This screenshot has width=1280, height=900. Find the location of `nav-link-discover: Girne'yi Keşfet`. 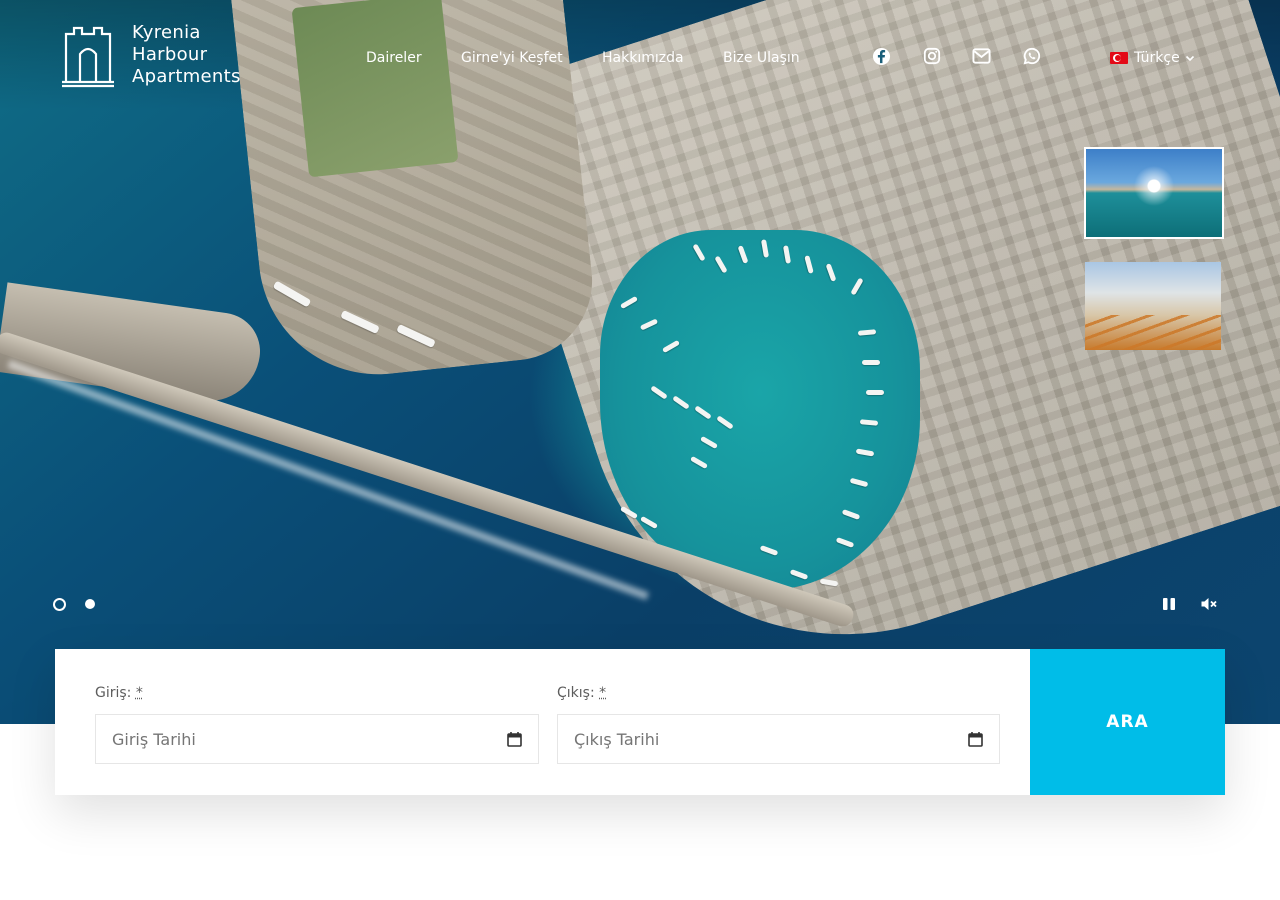

nav-link-discover: Girne'yi Keşfet is located at coordinates (512, 58).